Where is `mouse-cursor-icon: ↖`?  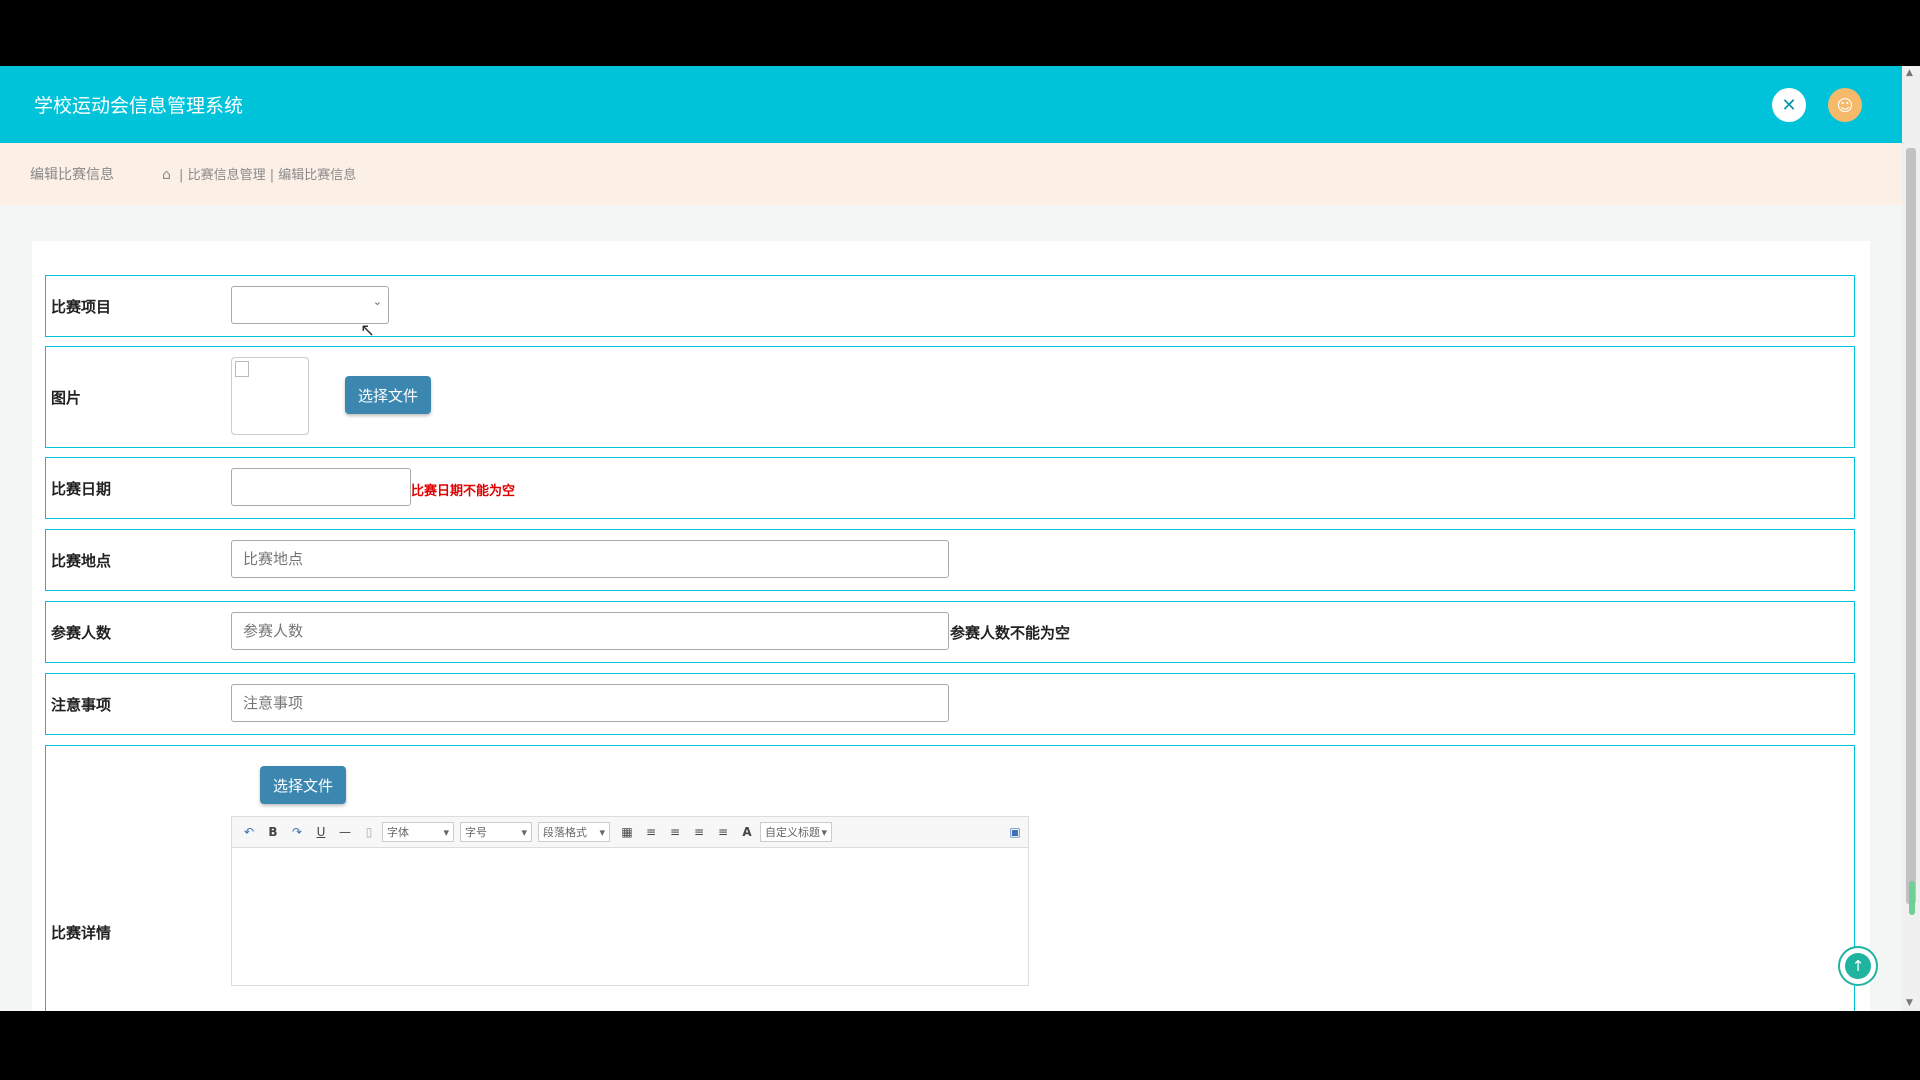 mouse-cursor-icon: ↖ is located at coordinates (368, 330).